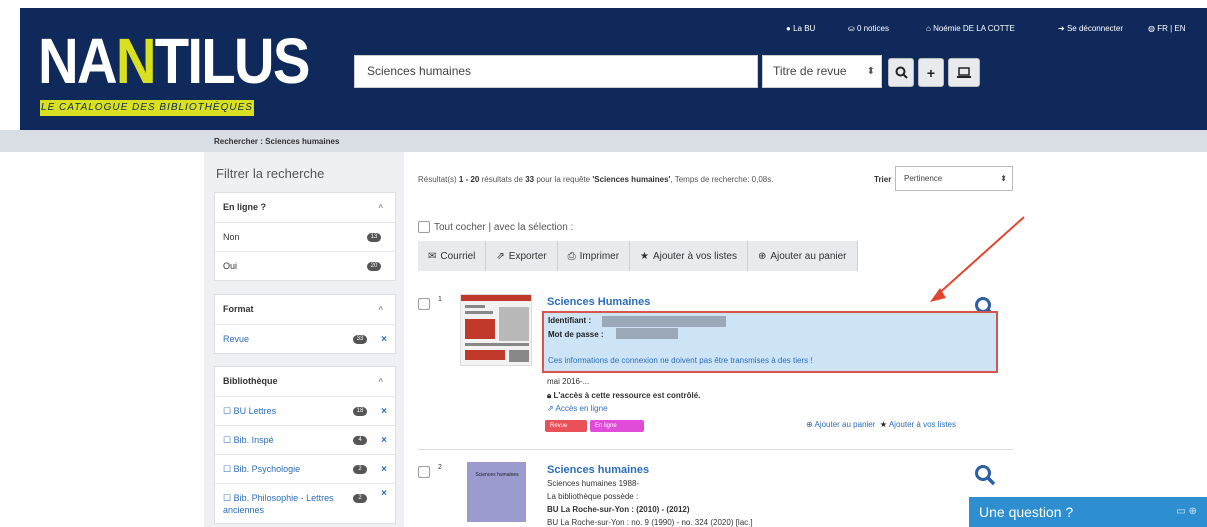 The width and height of the screenshot is (1207, 527). I want to click on add-to-lists-link: Ajouter à vos listes, so click(922, 424).